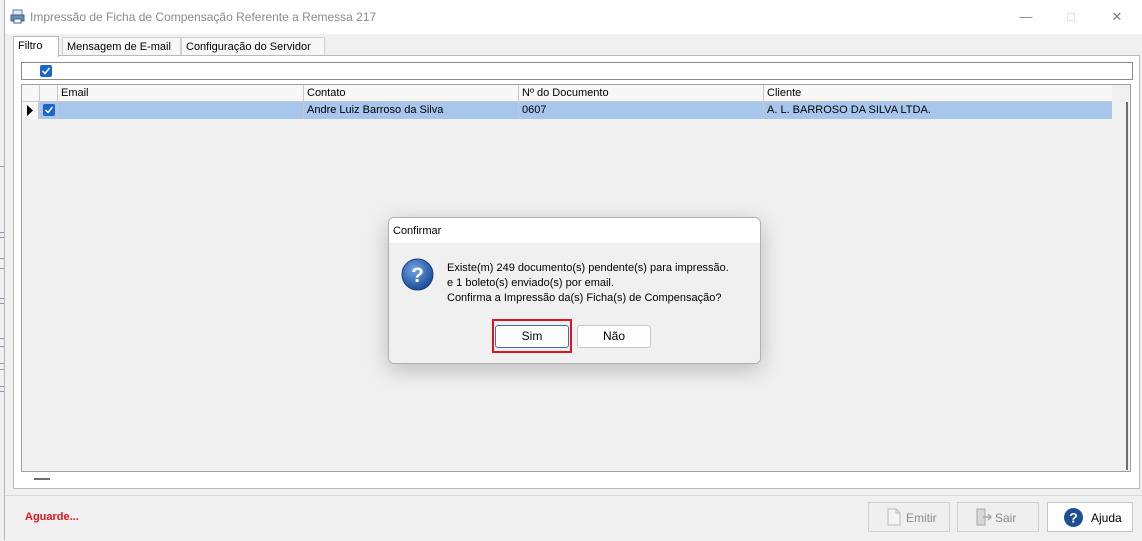 This screenshot has width=1142, height=541. What do you see at coordinates (17, 16) in the screenshot?
I see `printer-doc-icon` at bounding box center [17, 16].